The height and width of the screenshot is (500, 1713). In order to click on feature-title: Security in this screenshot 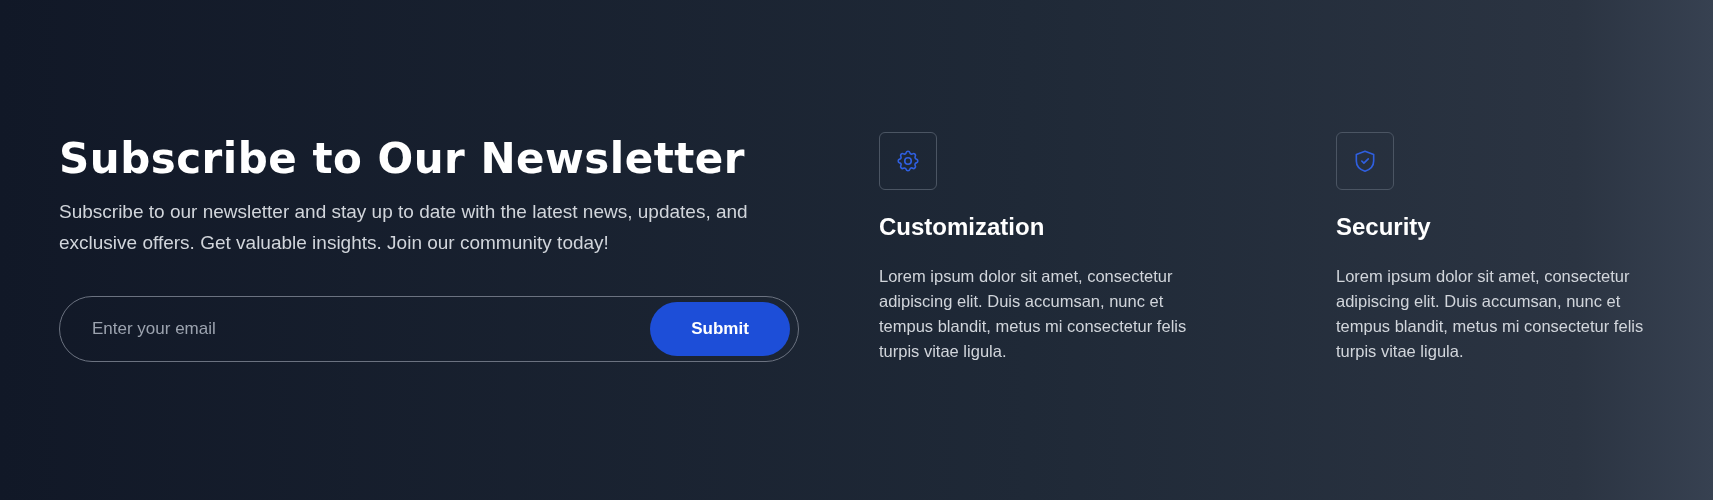, I will do `click(1384, 227)`.